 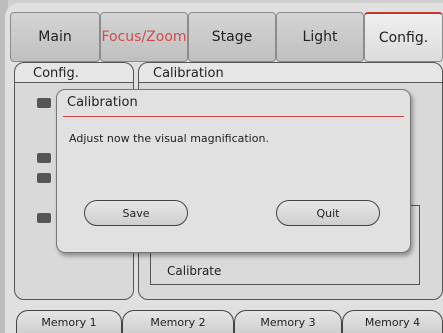 What do you see at coordinates (136, 213) in the screenshot?
I see `save-button: Save` at bounding box center [136, 213].